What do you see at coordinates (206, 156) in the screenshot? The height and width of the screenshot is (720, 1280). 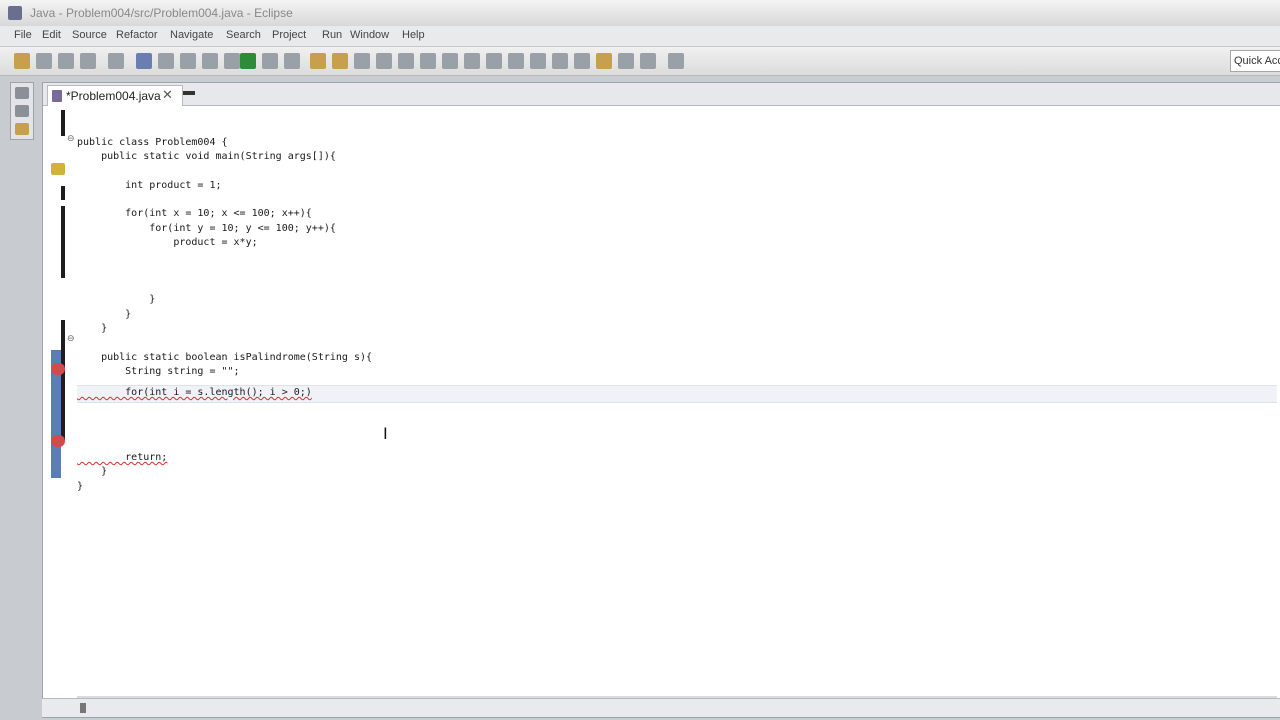 I see `code-line: public static void main(String args[]){` at bounding box center [206, 156].